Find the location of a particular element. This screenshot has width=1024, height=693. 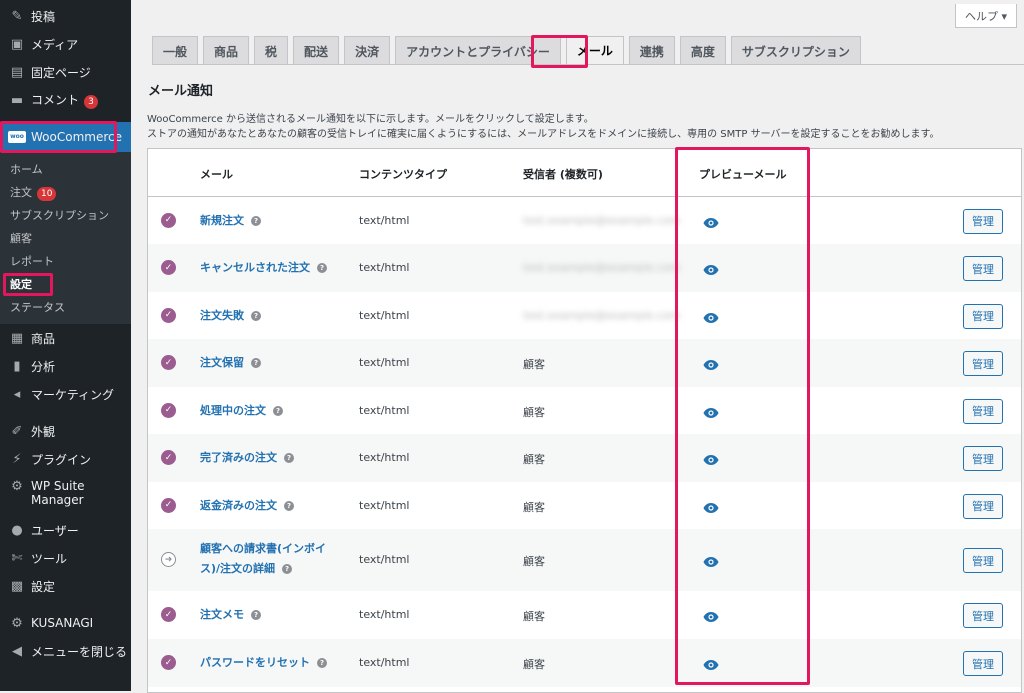

submenu-item-label: ステータス is located at coordinates (37, 307).